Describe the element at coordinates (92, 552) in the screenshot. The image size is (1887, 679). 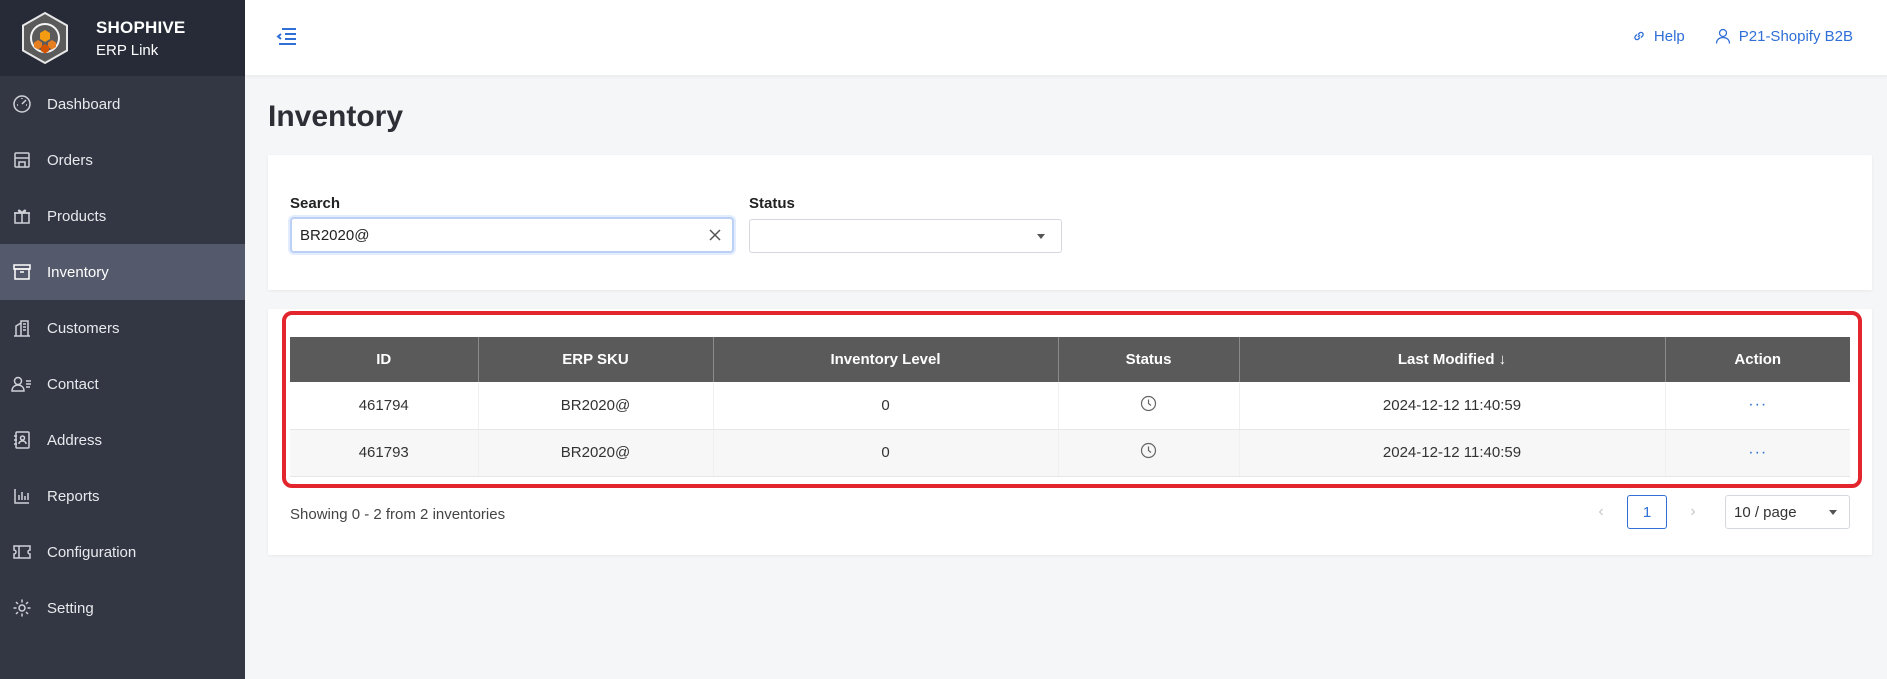
I see `sidebar-item-label: Configuration` at that location.